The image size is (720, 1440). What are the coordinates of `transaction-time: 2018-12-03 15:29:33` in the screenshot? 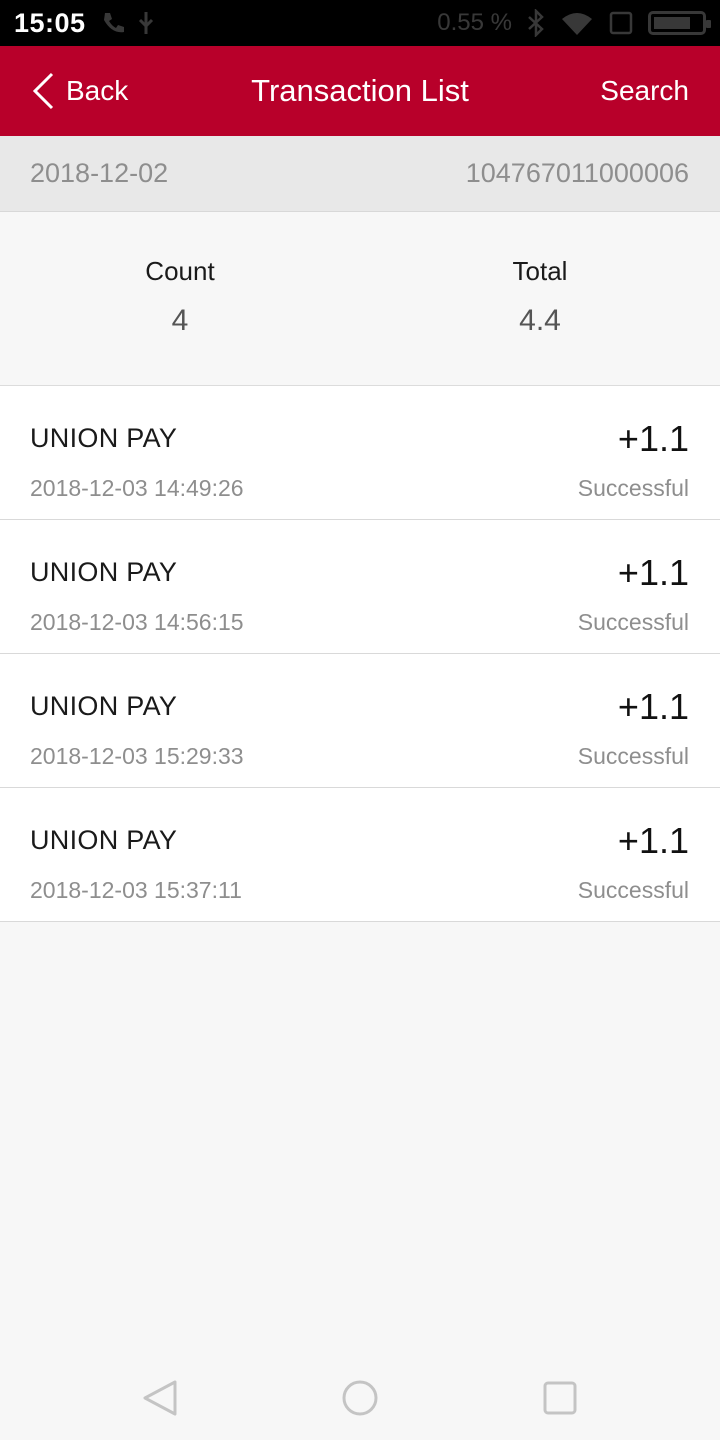 It's located at (137, 756).